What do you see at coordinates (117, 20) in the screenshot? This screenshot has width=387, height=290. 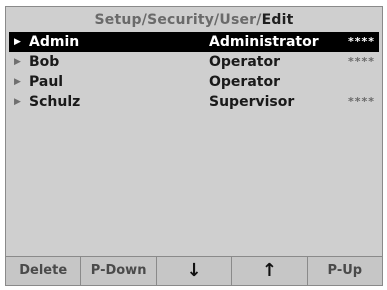 I see `breadcrumb-item-setup: Setup` at bounding box center [117, 20].